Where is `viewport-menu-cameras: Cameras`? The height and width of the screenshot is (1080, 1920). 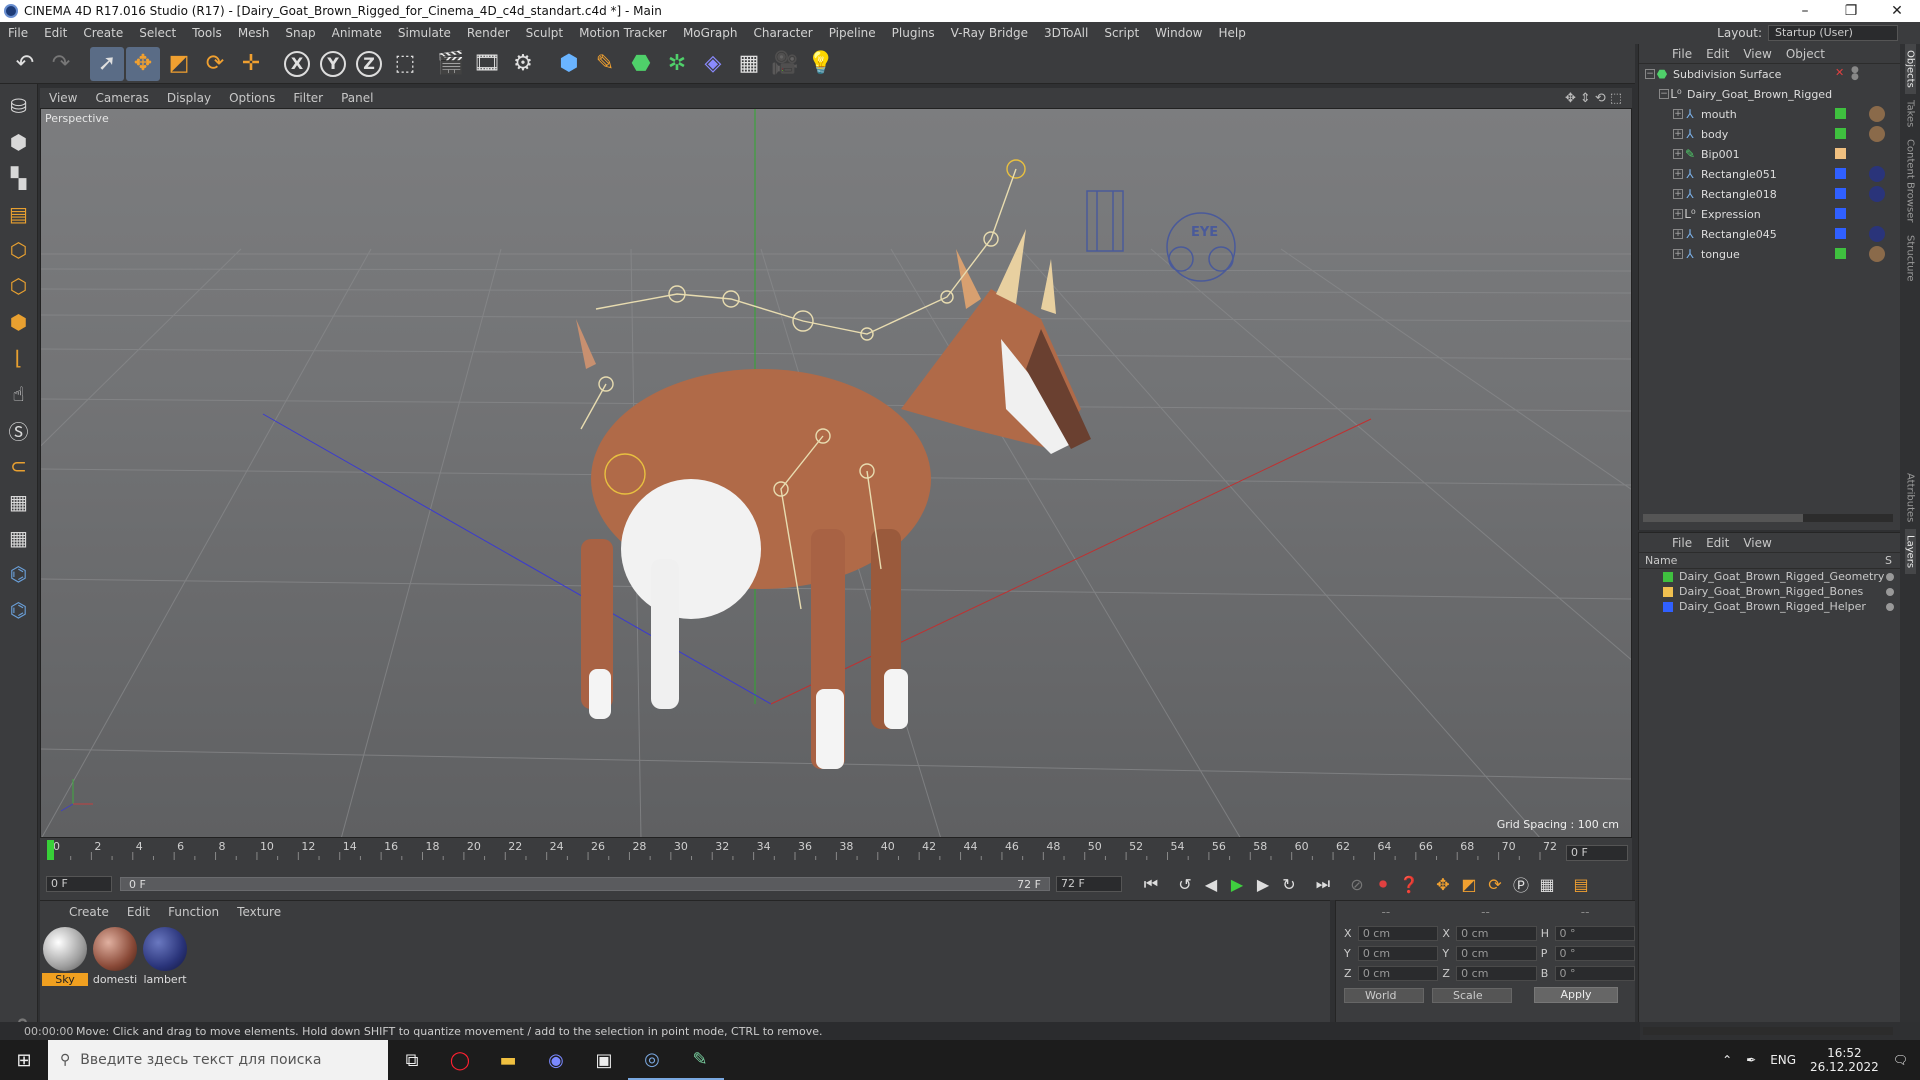 viewport-menu-cameras: Cameras is located at coordinates (121, 98).